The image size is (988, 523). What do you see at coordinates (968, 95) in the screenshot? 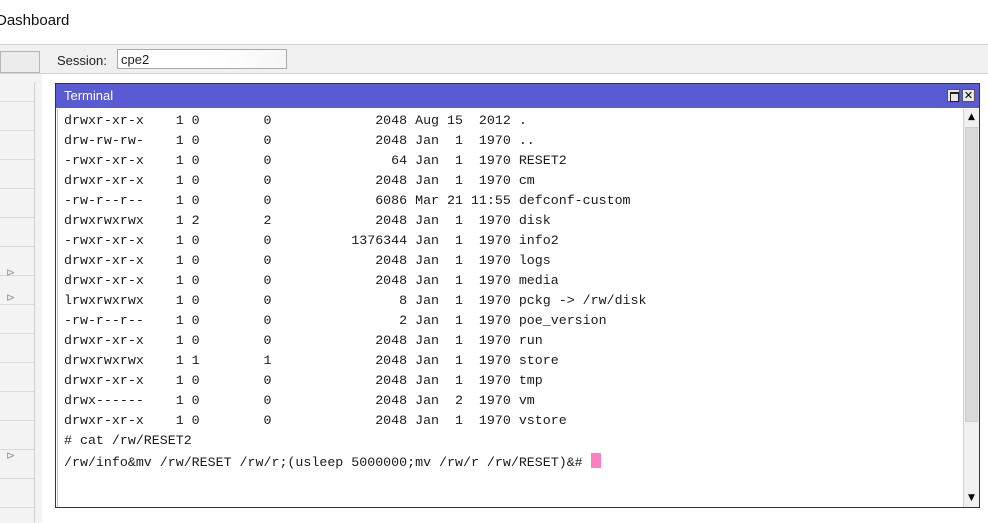
I see `close-icon: ✕` at bounding box center [968, 95].